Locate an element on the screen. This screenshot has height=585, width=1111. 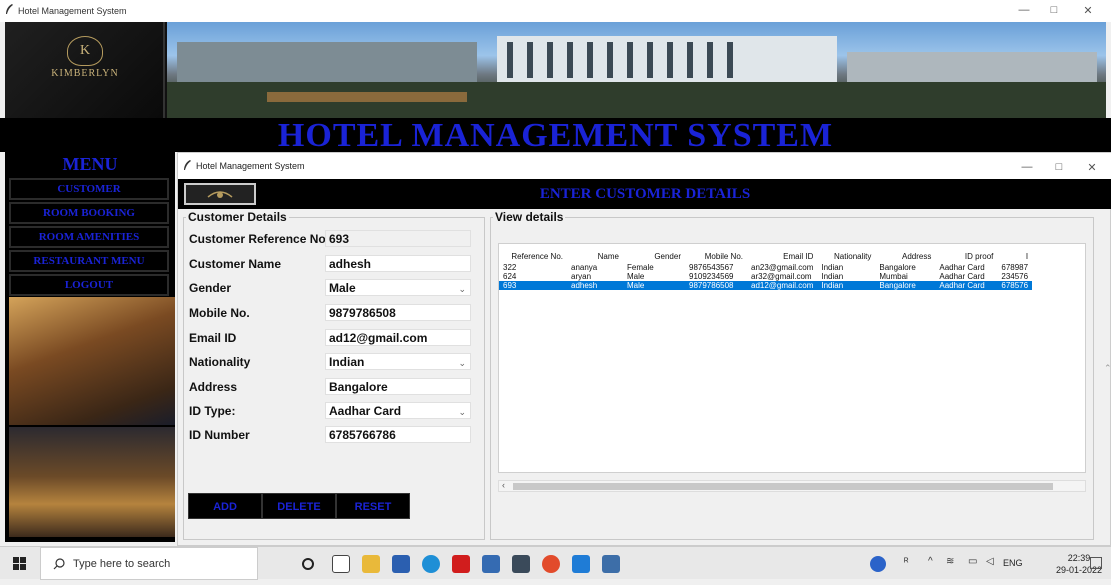
ref-no-field: 693 is located at coordinates (398, 238).